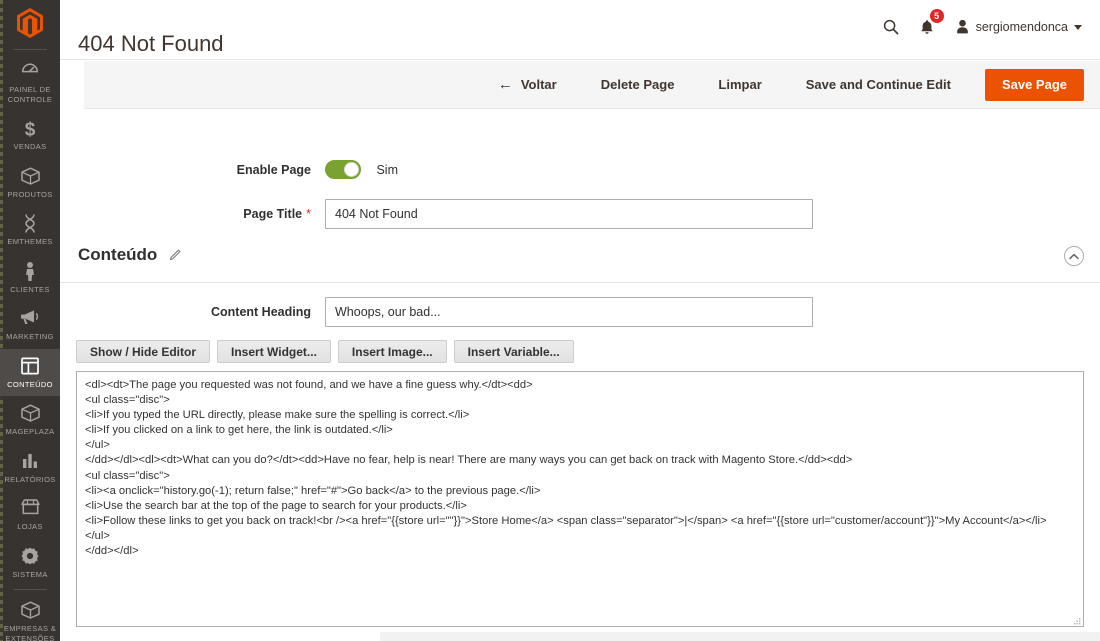 This screenshot has height=641, width=1100. I want to click on sidebar-item-customers: Clientes, so click(30, 278).